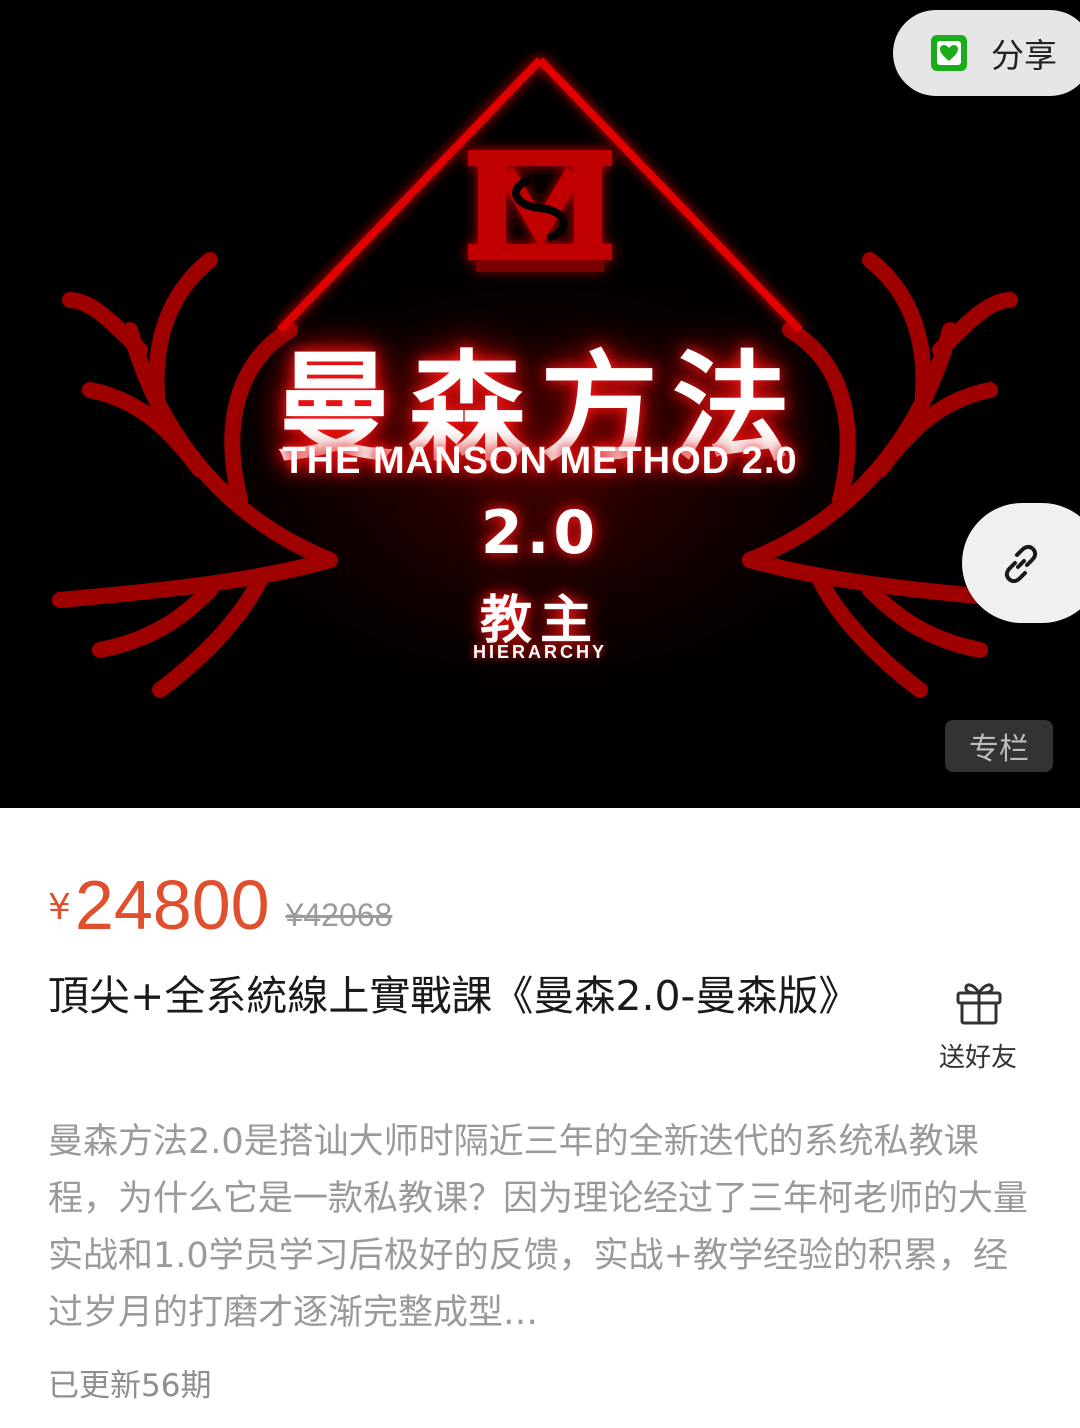  Describe the element at coordinates (977, 1058) in the screenshot. I see `gift-label: 送好友` at that location.